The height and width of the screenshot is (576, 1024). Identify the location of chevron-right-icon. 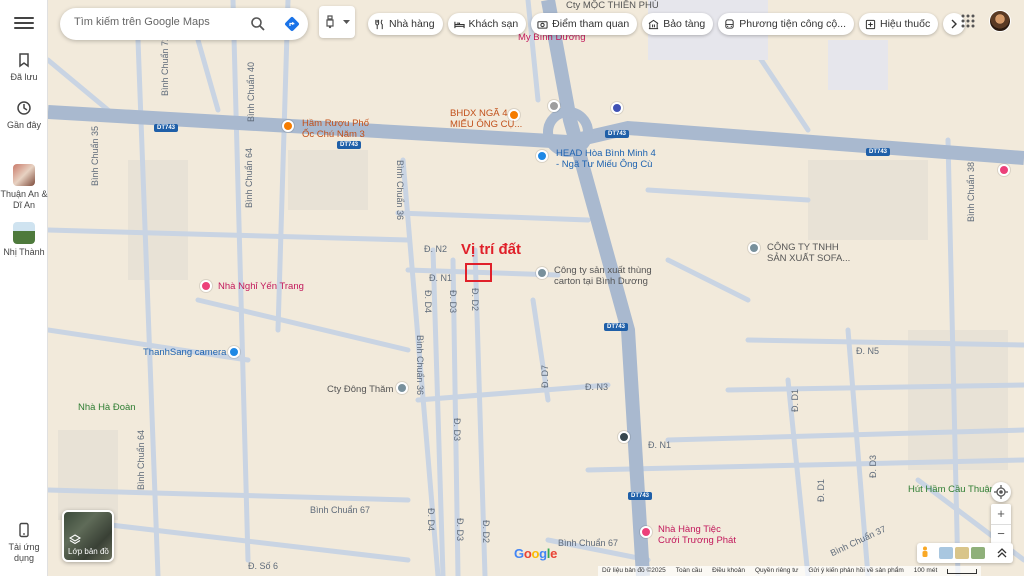
(954, 24).